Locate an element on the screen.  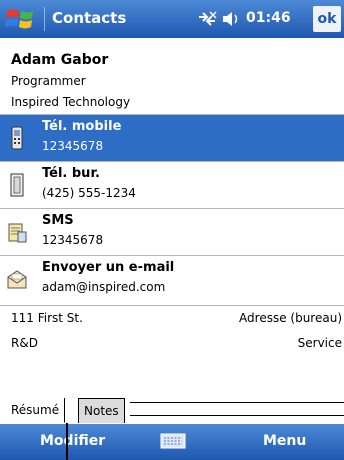
ok-button: ok is located at coordinates (327, 19).